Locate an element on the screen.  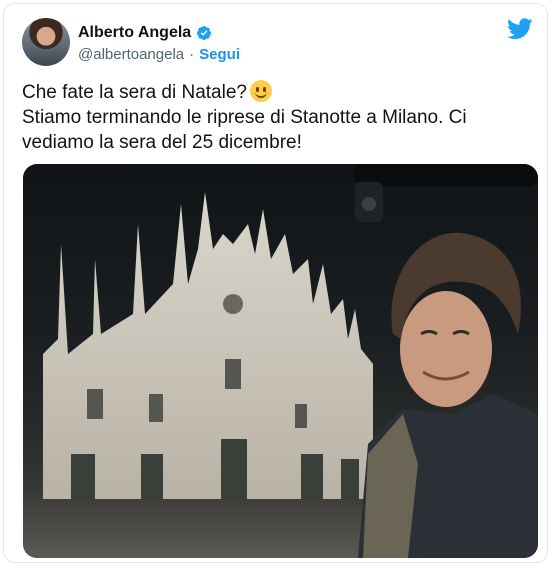
author-handle-row: @albertoangela · Segui is located at coordinates (159, 54).